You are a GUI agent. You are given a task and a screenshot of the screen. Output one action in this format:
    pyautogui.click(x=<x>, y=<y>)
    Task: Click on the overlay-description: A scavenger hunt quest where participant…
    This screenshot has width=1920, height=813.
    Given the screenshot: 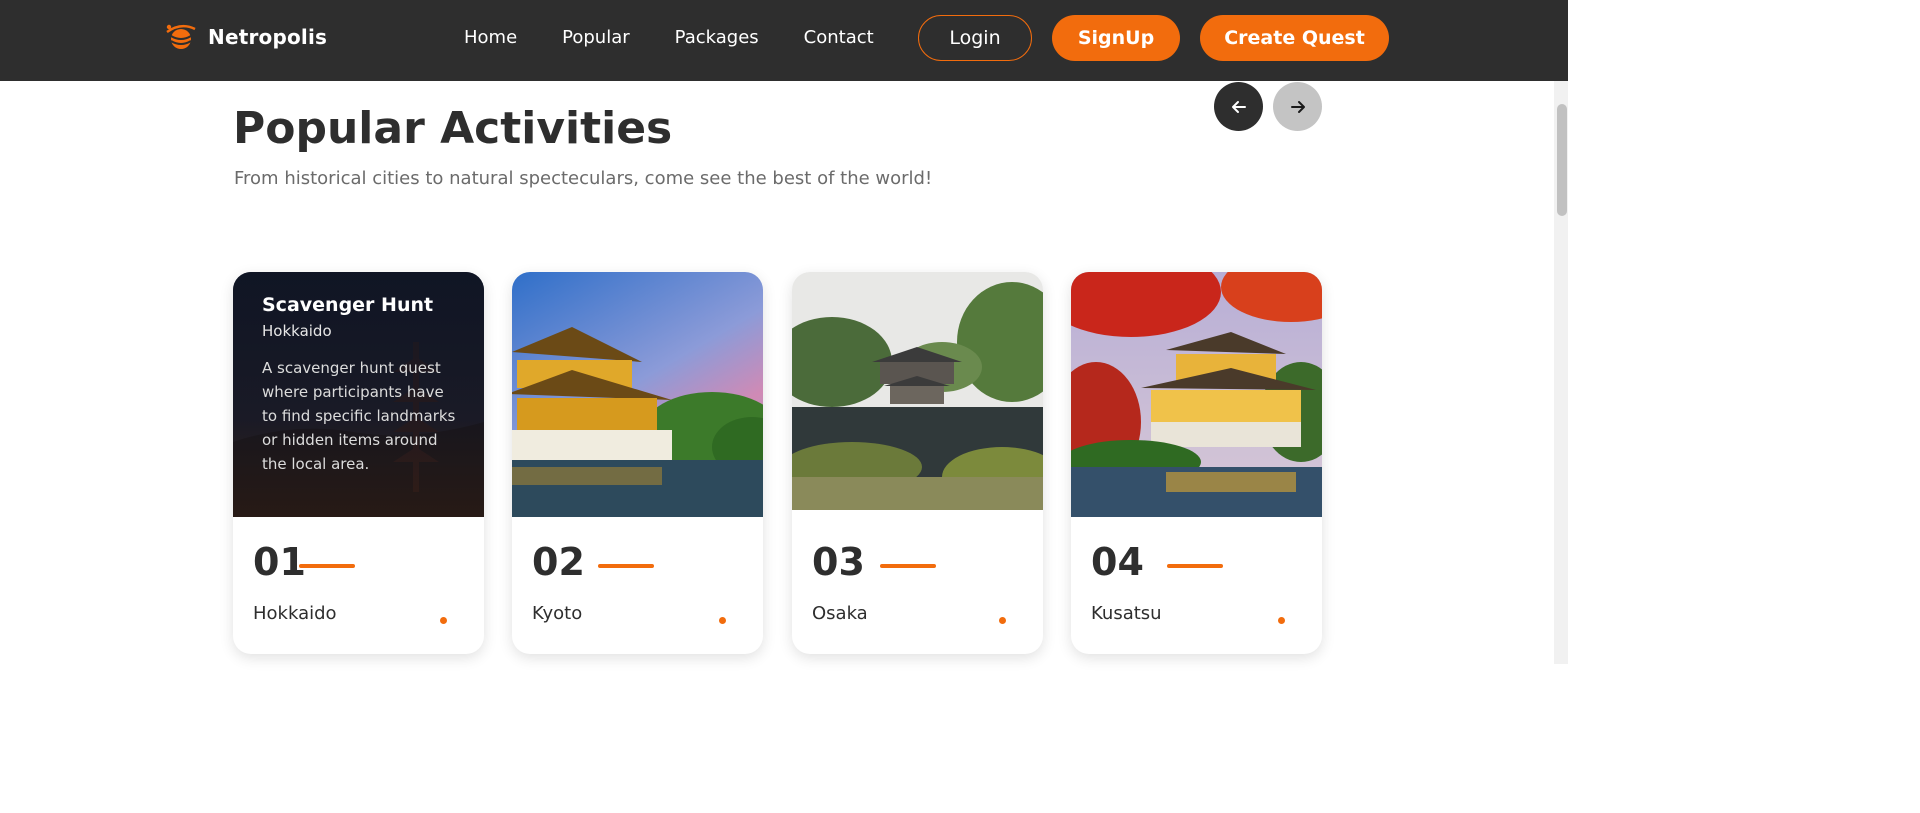 What is the action you would take?
    pyautogui.click(x=359, y=416)
    